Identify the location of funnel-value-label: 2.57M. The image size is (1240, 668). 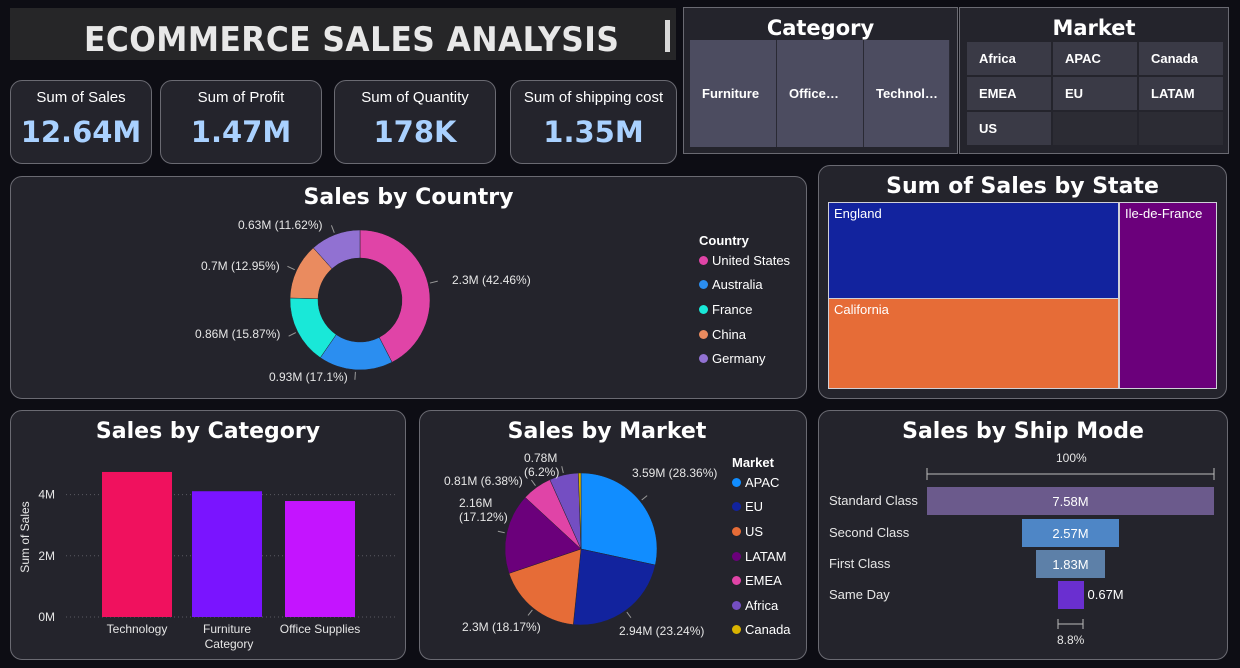
(1070, 533).